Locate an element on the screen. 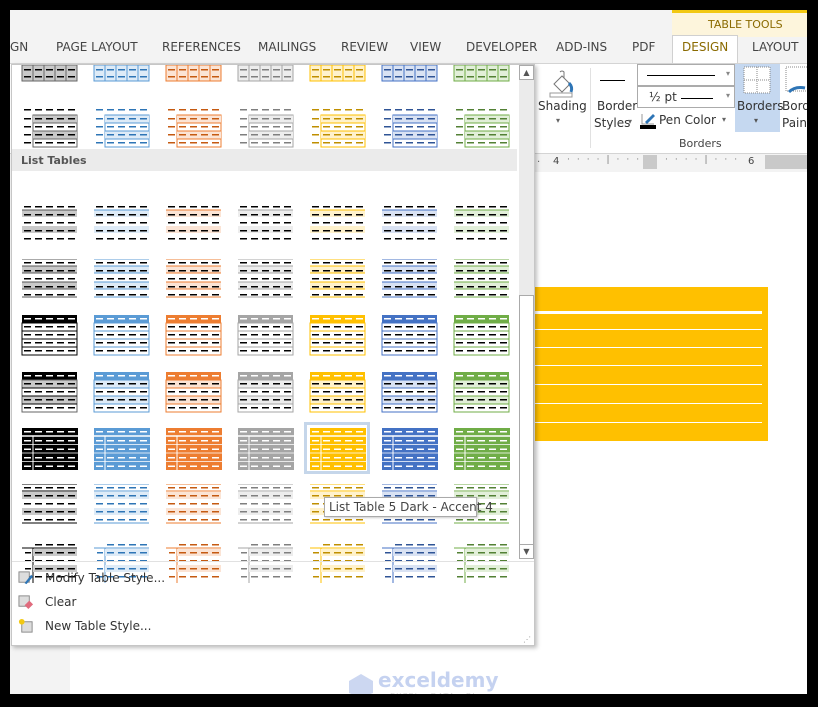 This screenshot has width=818, height=707. border-painter-button: Bord Paint is located at coordinates (794, 104).